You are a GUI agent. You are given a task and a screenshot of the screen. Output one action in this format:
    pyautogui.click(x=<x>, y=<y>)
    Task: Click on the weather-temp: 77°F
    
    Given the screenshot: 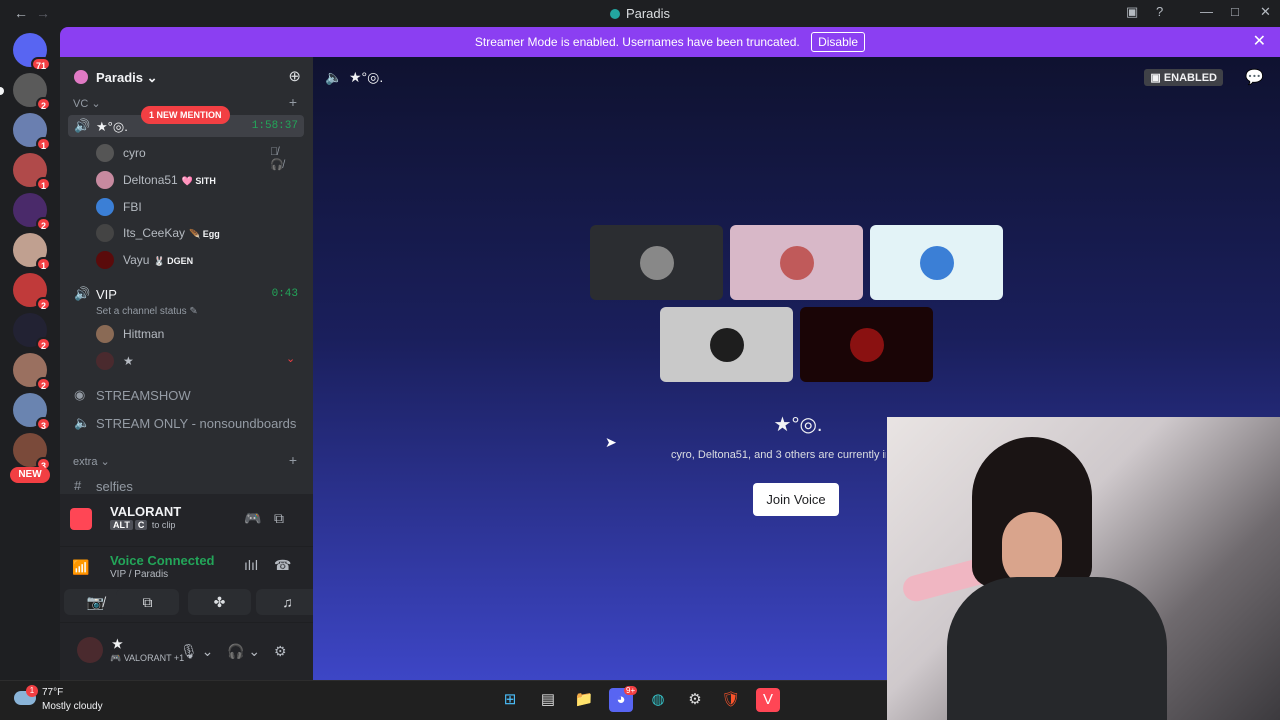 What is the action you would take?
    pyautogui.click(x=53, y=692)
    